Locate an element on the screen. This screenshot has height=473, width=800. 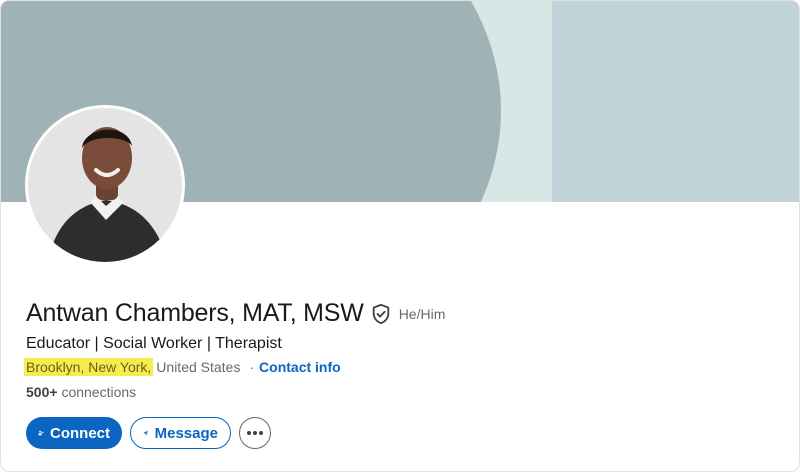
profile-pronouns: He/Him is located at coordinates (422, 313).